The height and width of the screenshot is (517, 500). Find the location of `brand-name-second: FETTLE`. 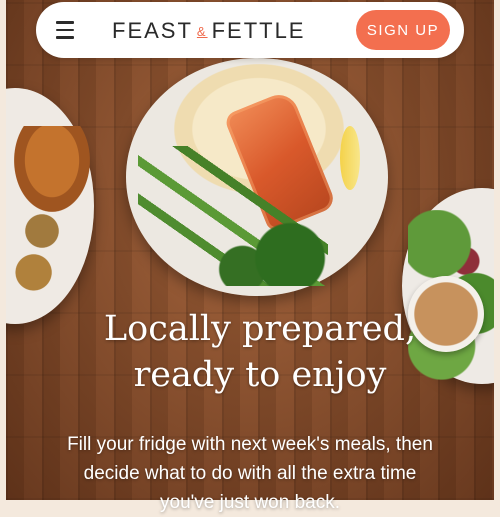

brand-name-second: FETTLE is located at coordinates (258, 30).